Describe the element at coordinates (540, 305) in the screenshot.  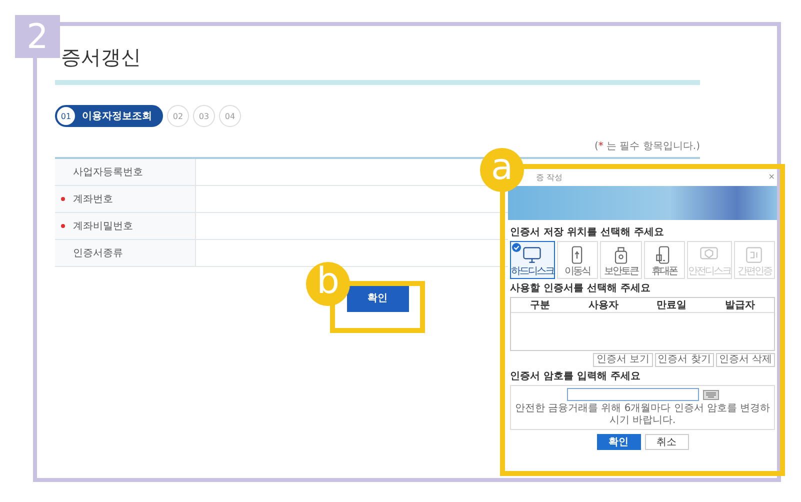
I see `column-header: 구분` at that location.